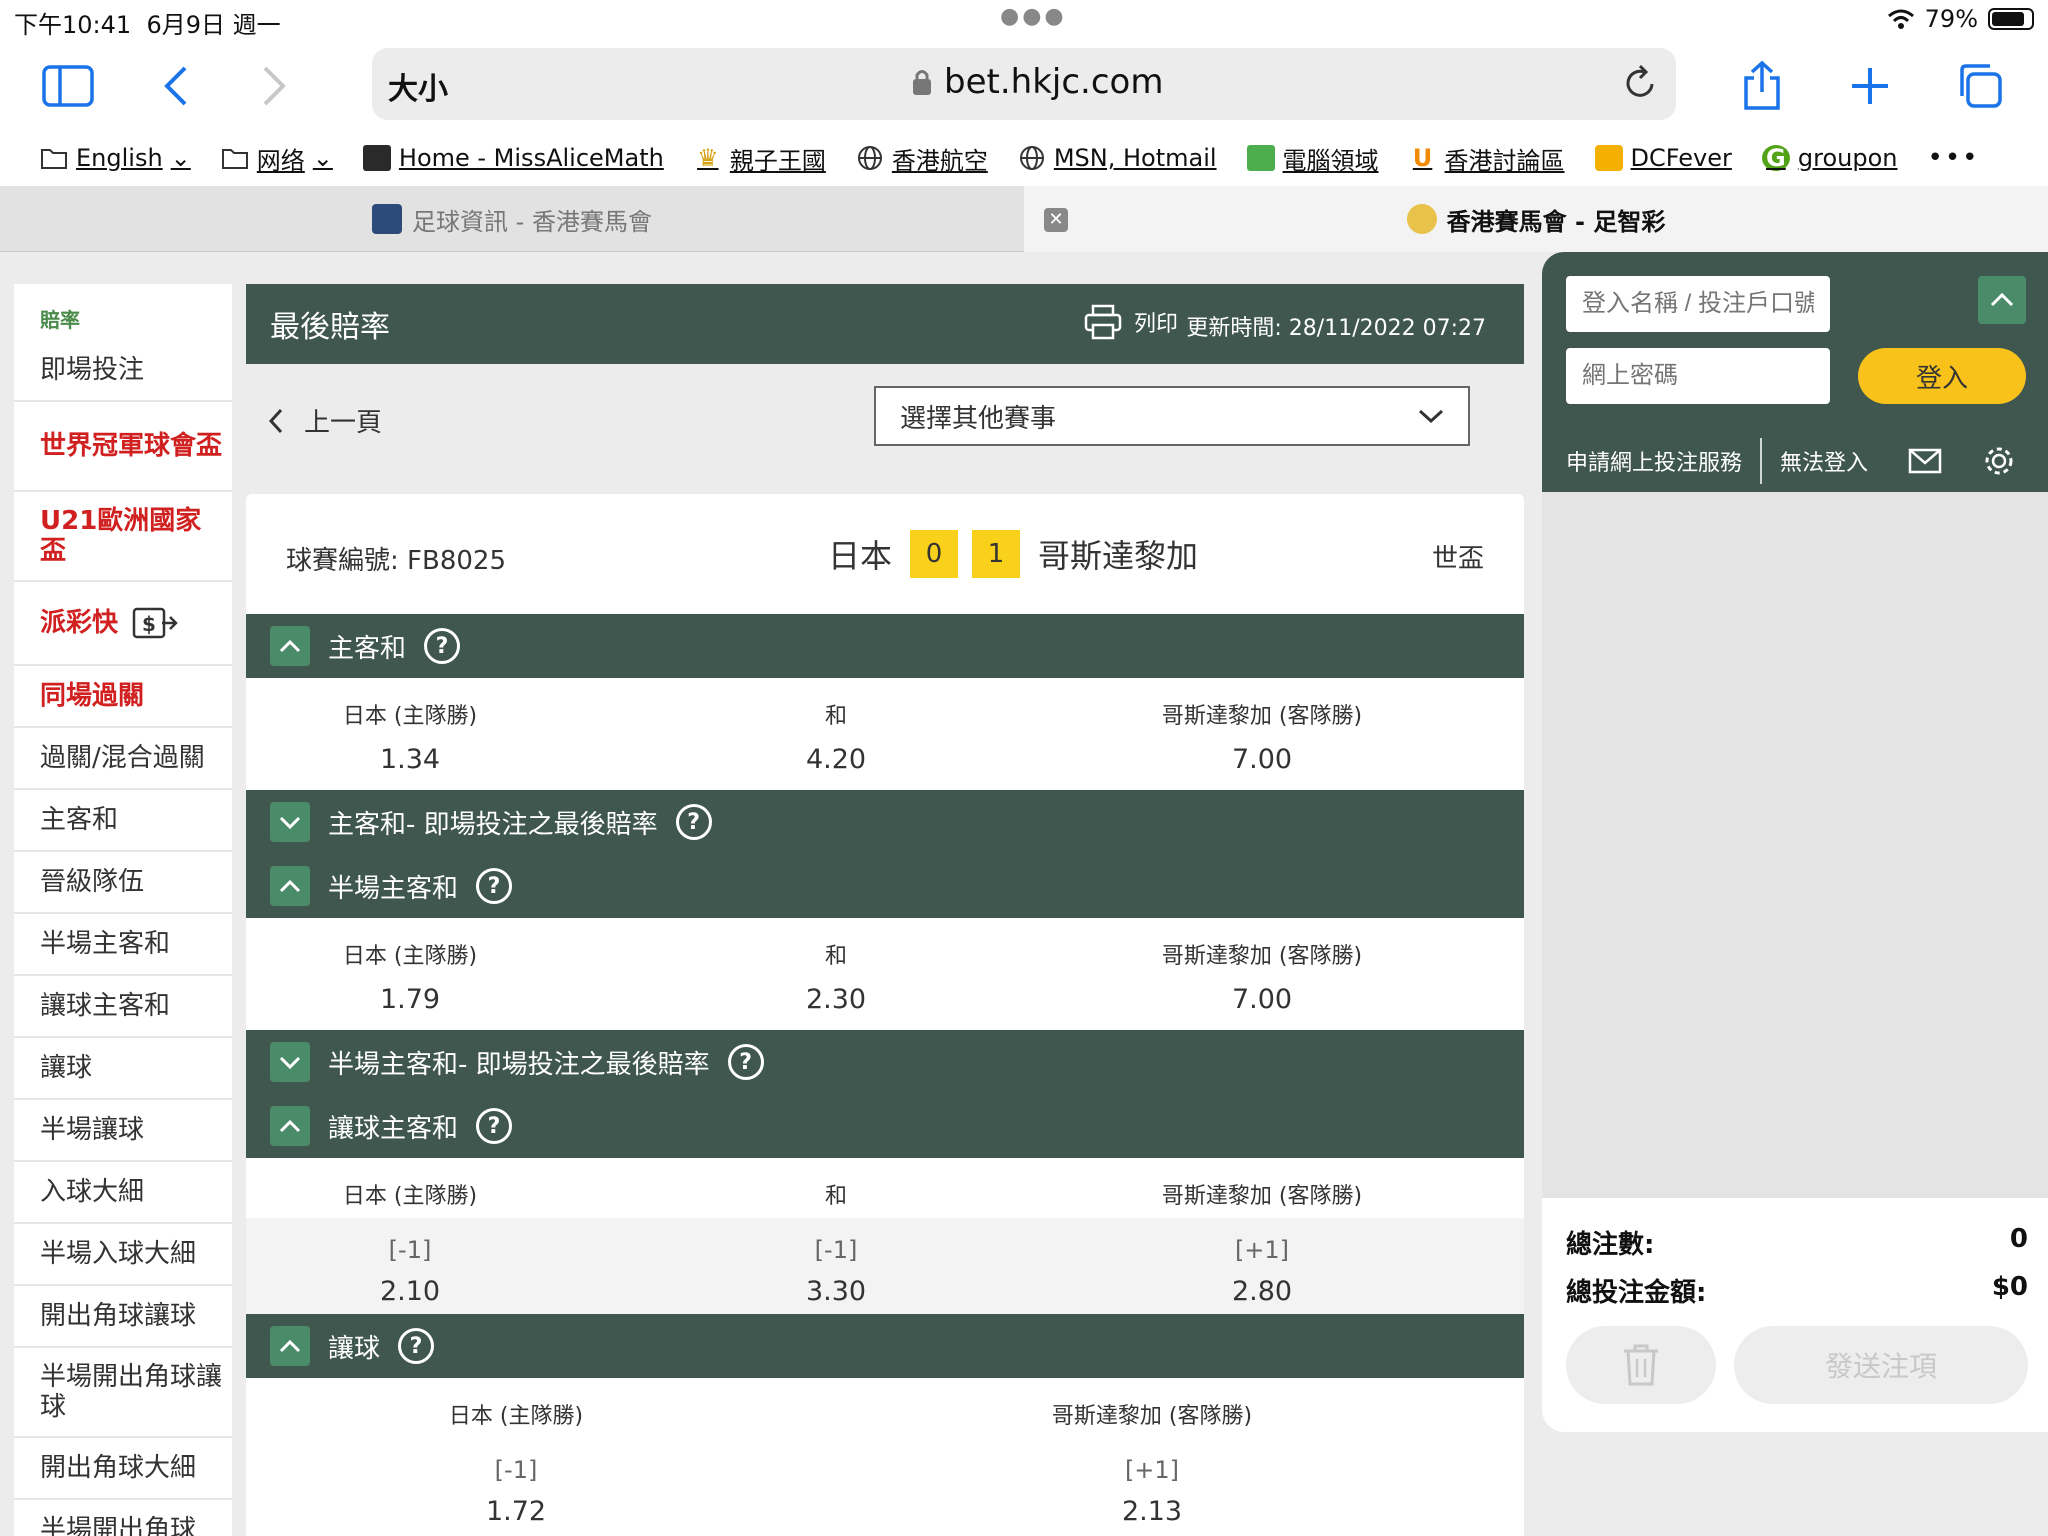  Describe the element at coordinates (325, 420) in the screenshot. I see `back-link: 上一頁` at that location.